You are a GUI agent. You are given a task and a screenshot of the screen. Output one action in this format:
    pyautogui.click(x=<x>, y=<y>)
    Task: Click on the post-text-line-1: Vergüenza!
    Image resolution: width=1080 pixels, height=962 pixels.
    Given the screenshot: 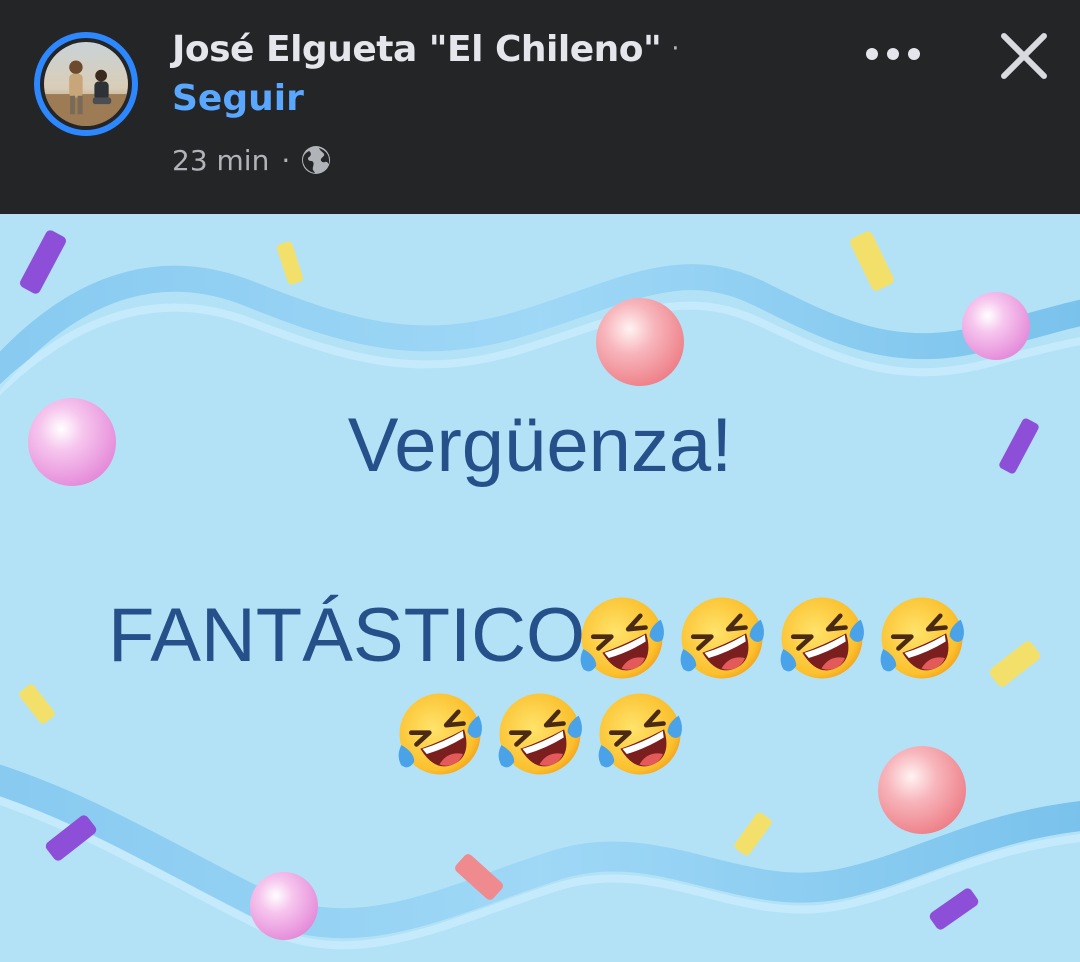 What is the action you would take?
    pyautogui.click(x=540, y=445)
    